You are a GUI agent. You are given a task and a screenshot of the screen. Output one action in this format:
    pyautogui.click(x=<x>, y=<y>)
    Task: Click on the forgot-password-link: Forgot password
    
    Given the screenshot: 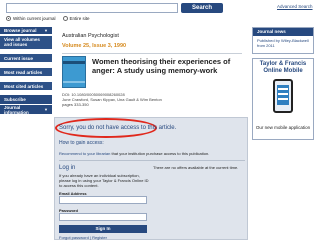 What is the action you would take?
    pyautogui.click(x=74, y=237)
    